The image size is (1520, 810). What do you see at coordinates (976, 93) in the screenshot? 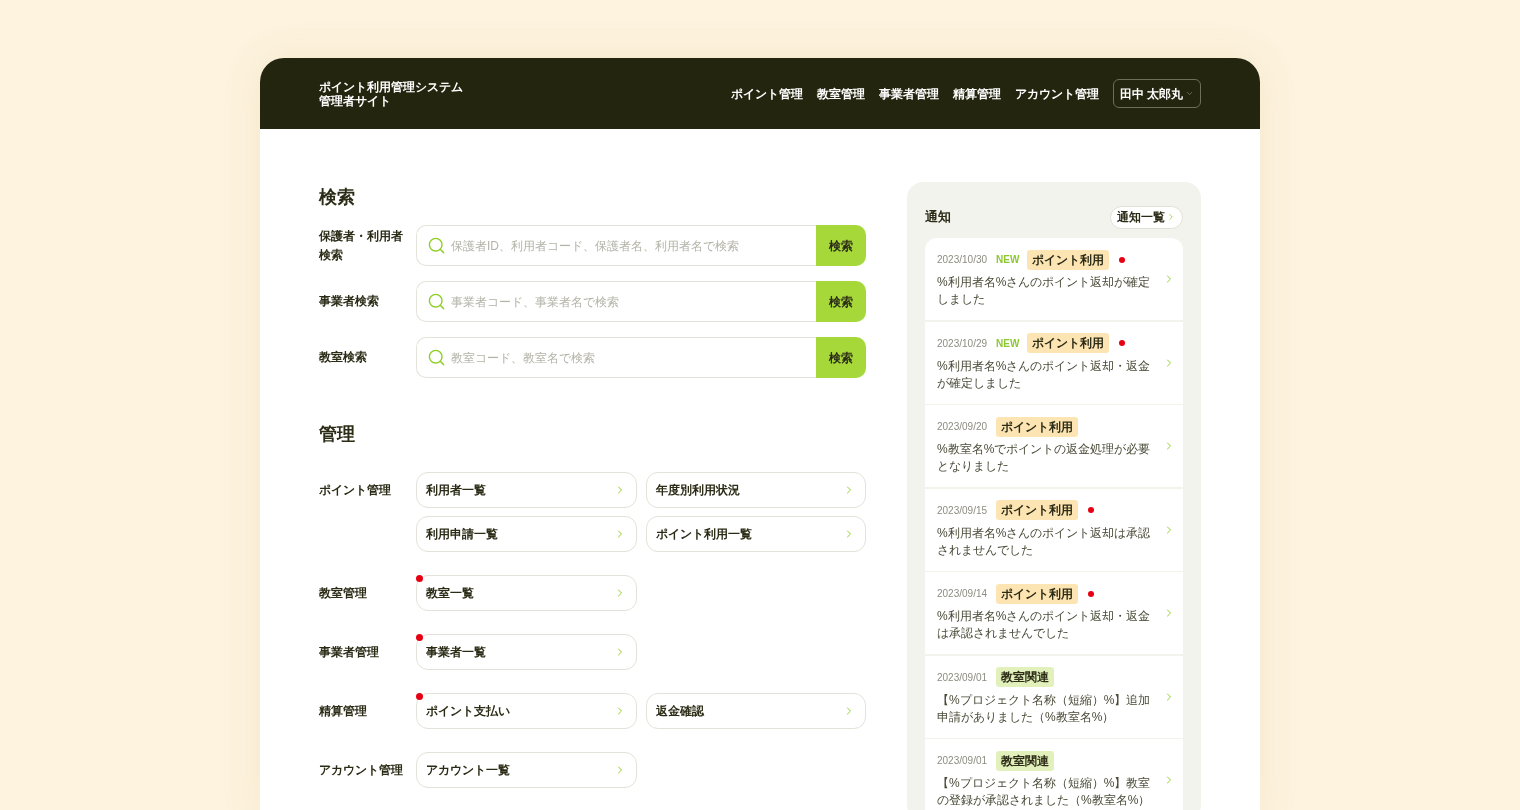
I see `nav-link: 精算管理` at bounding box center [976, 93].